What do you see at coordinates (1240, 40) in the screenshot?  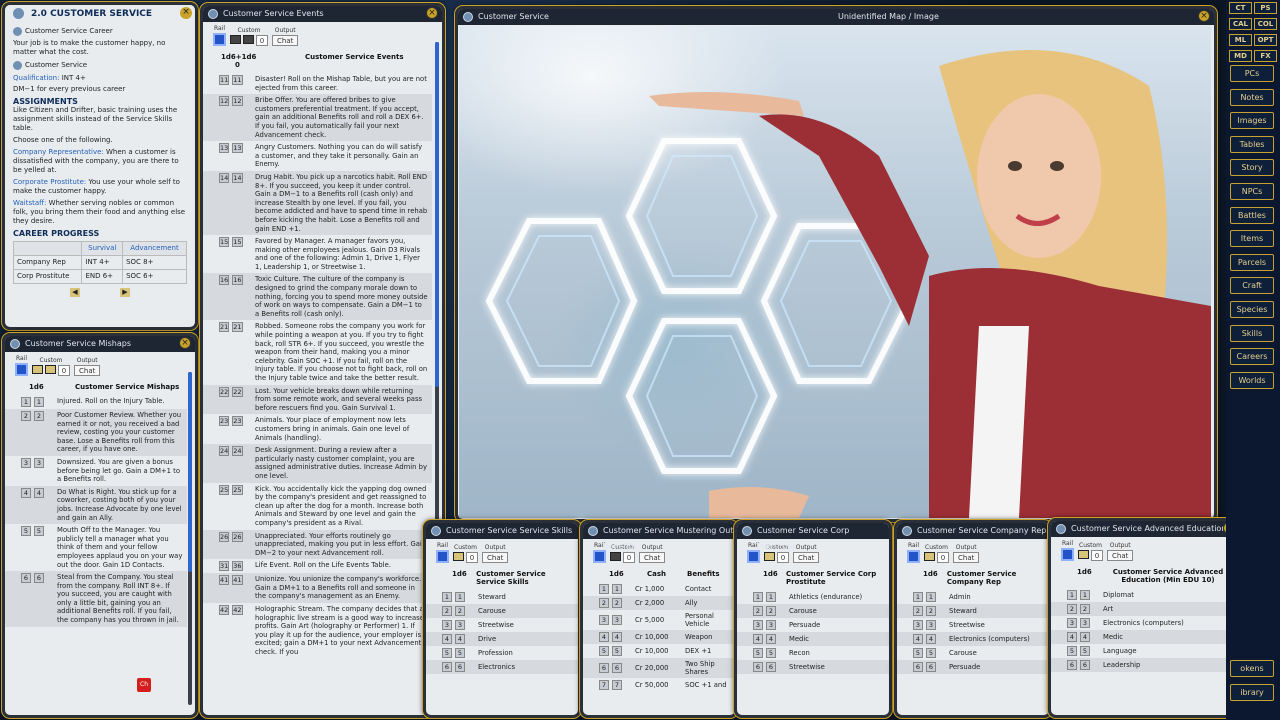 I see `mini-button-ml: ML` at bounding box center [1240, 40].